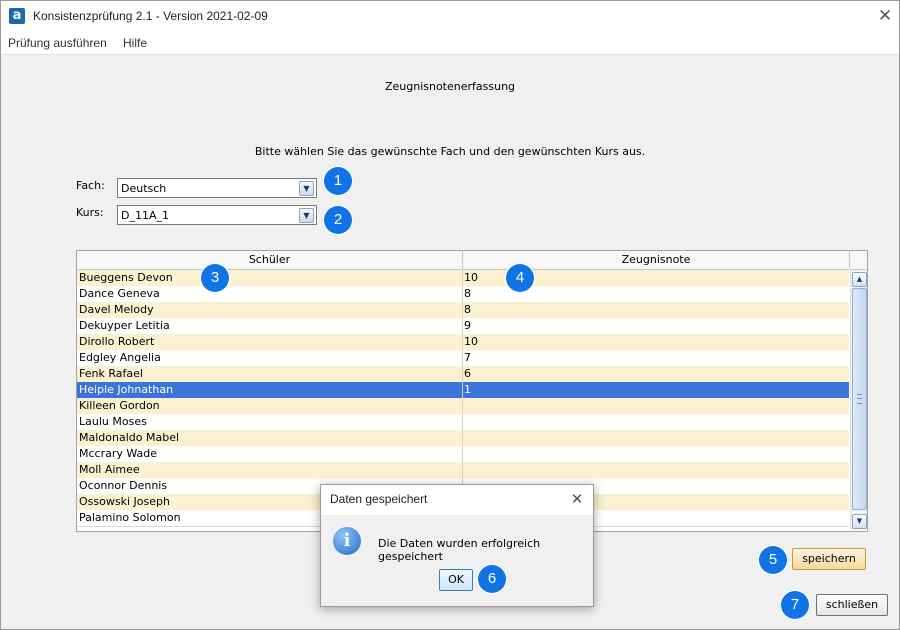 The width and height of the screenshot is (900, 630). Describe the element at coordinates (859, 279) in the screenshot. I see `scroll-up-icon: ▲` at that location.